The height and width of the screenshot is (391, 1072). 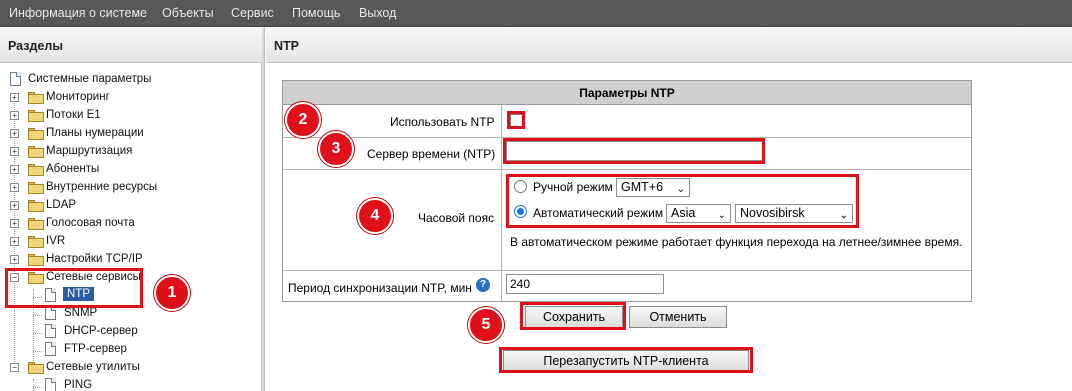 I want to click on tree-item-label: IVR, so click(x=56, y=241).